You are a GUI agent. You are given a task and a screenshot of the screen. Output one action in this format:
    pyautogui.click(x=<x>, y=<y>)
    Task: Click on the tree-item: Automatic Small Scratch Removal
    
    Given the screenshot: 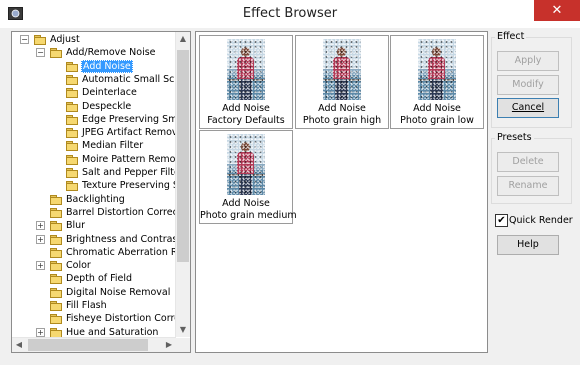 What is the action you would take?
    pyautogui.click(x=94, y=79)
    